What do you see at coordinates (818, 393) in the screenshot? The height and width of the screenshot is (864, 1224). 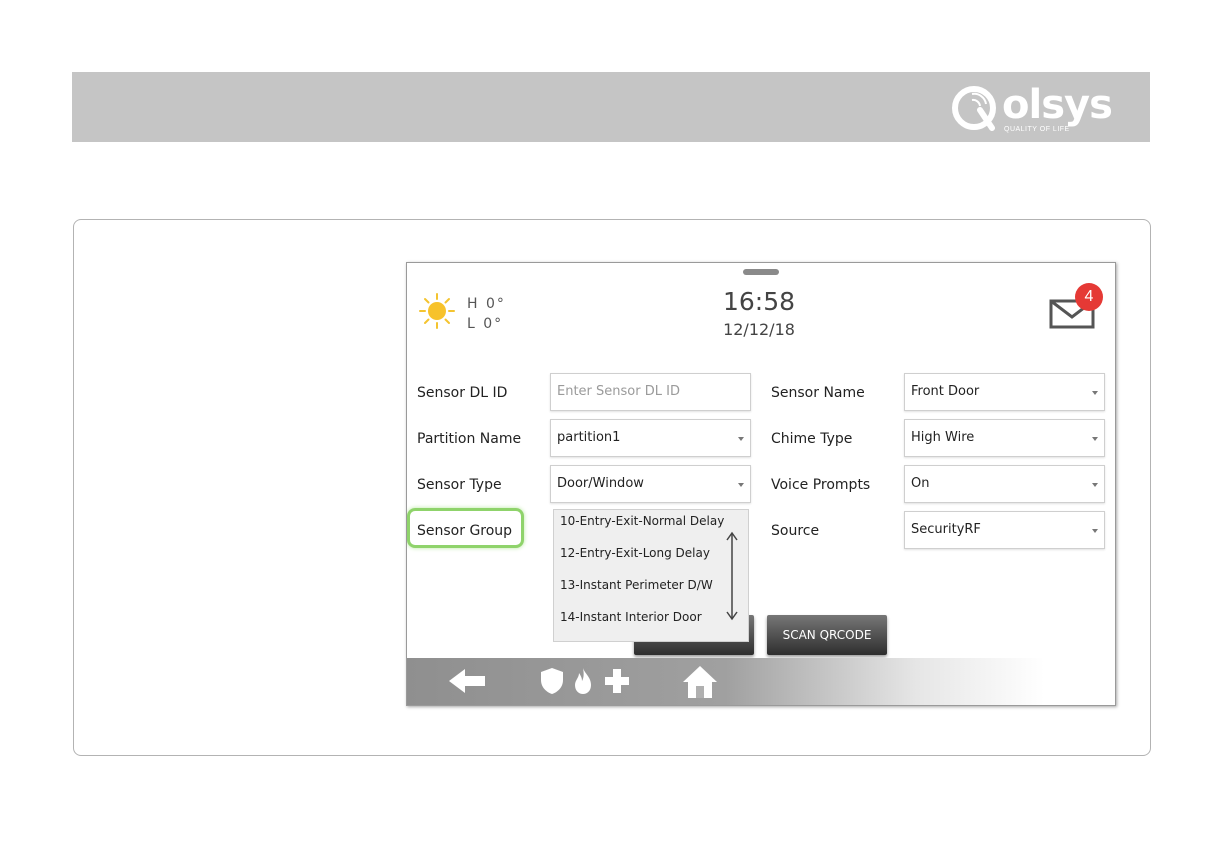 I see `sensor-name-label: Sensor Name` at bounding box center [818, 393].